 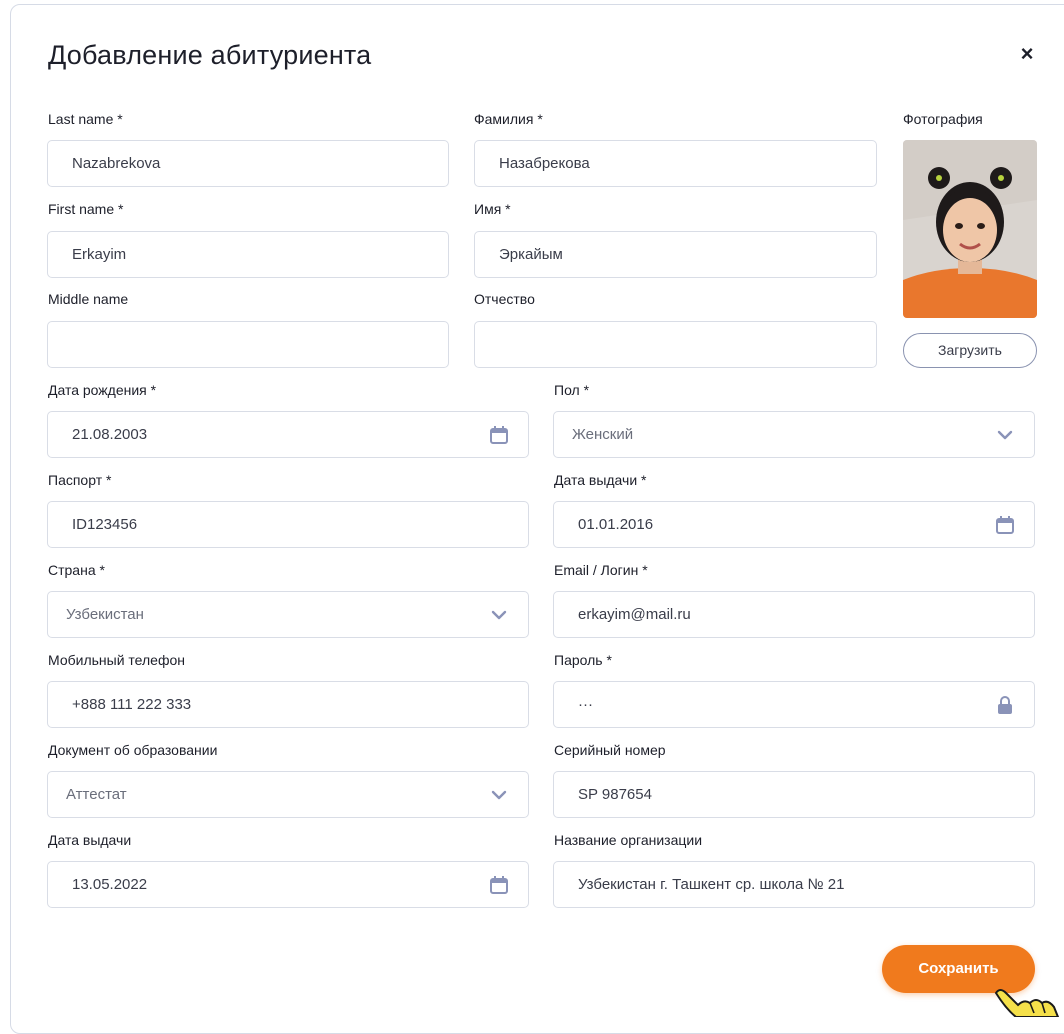 I want to click on photo-label: Фотография, so click(x=943, y=119).